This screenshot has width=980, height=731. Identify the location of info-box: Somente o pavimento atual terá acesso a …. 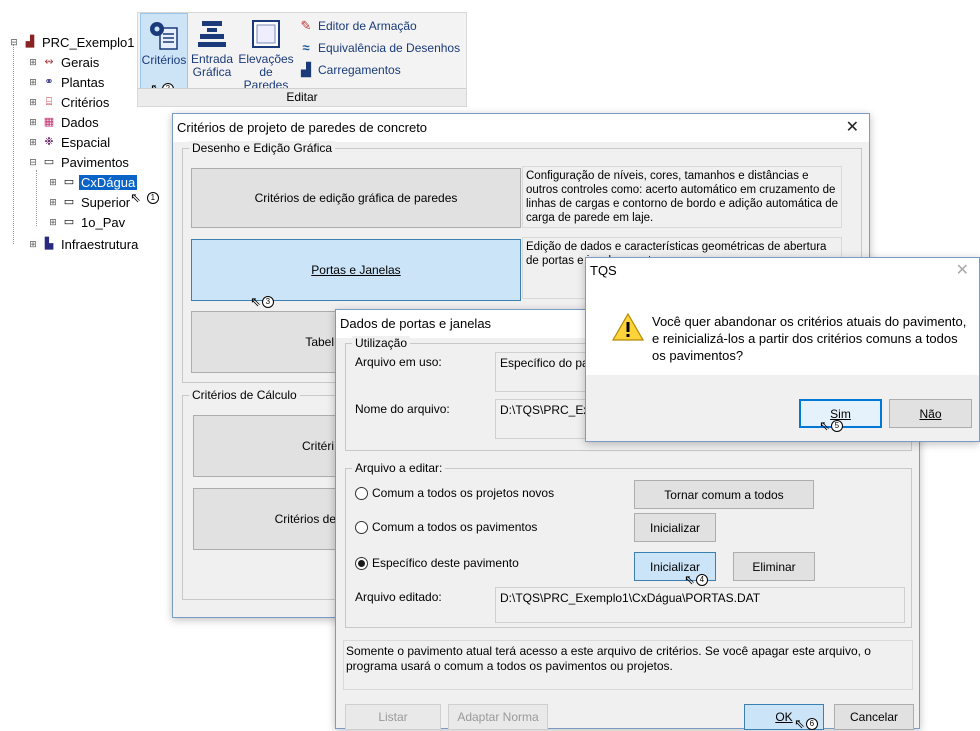
(628, 665).